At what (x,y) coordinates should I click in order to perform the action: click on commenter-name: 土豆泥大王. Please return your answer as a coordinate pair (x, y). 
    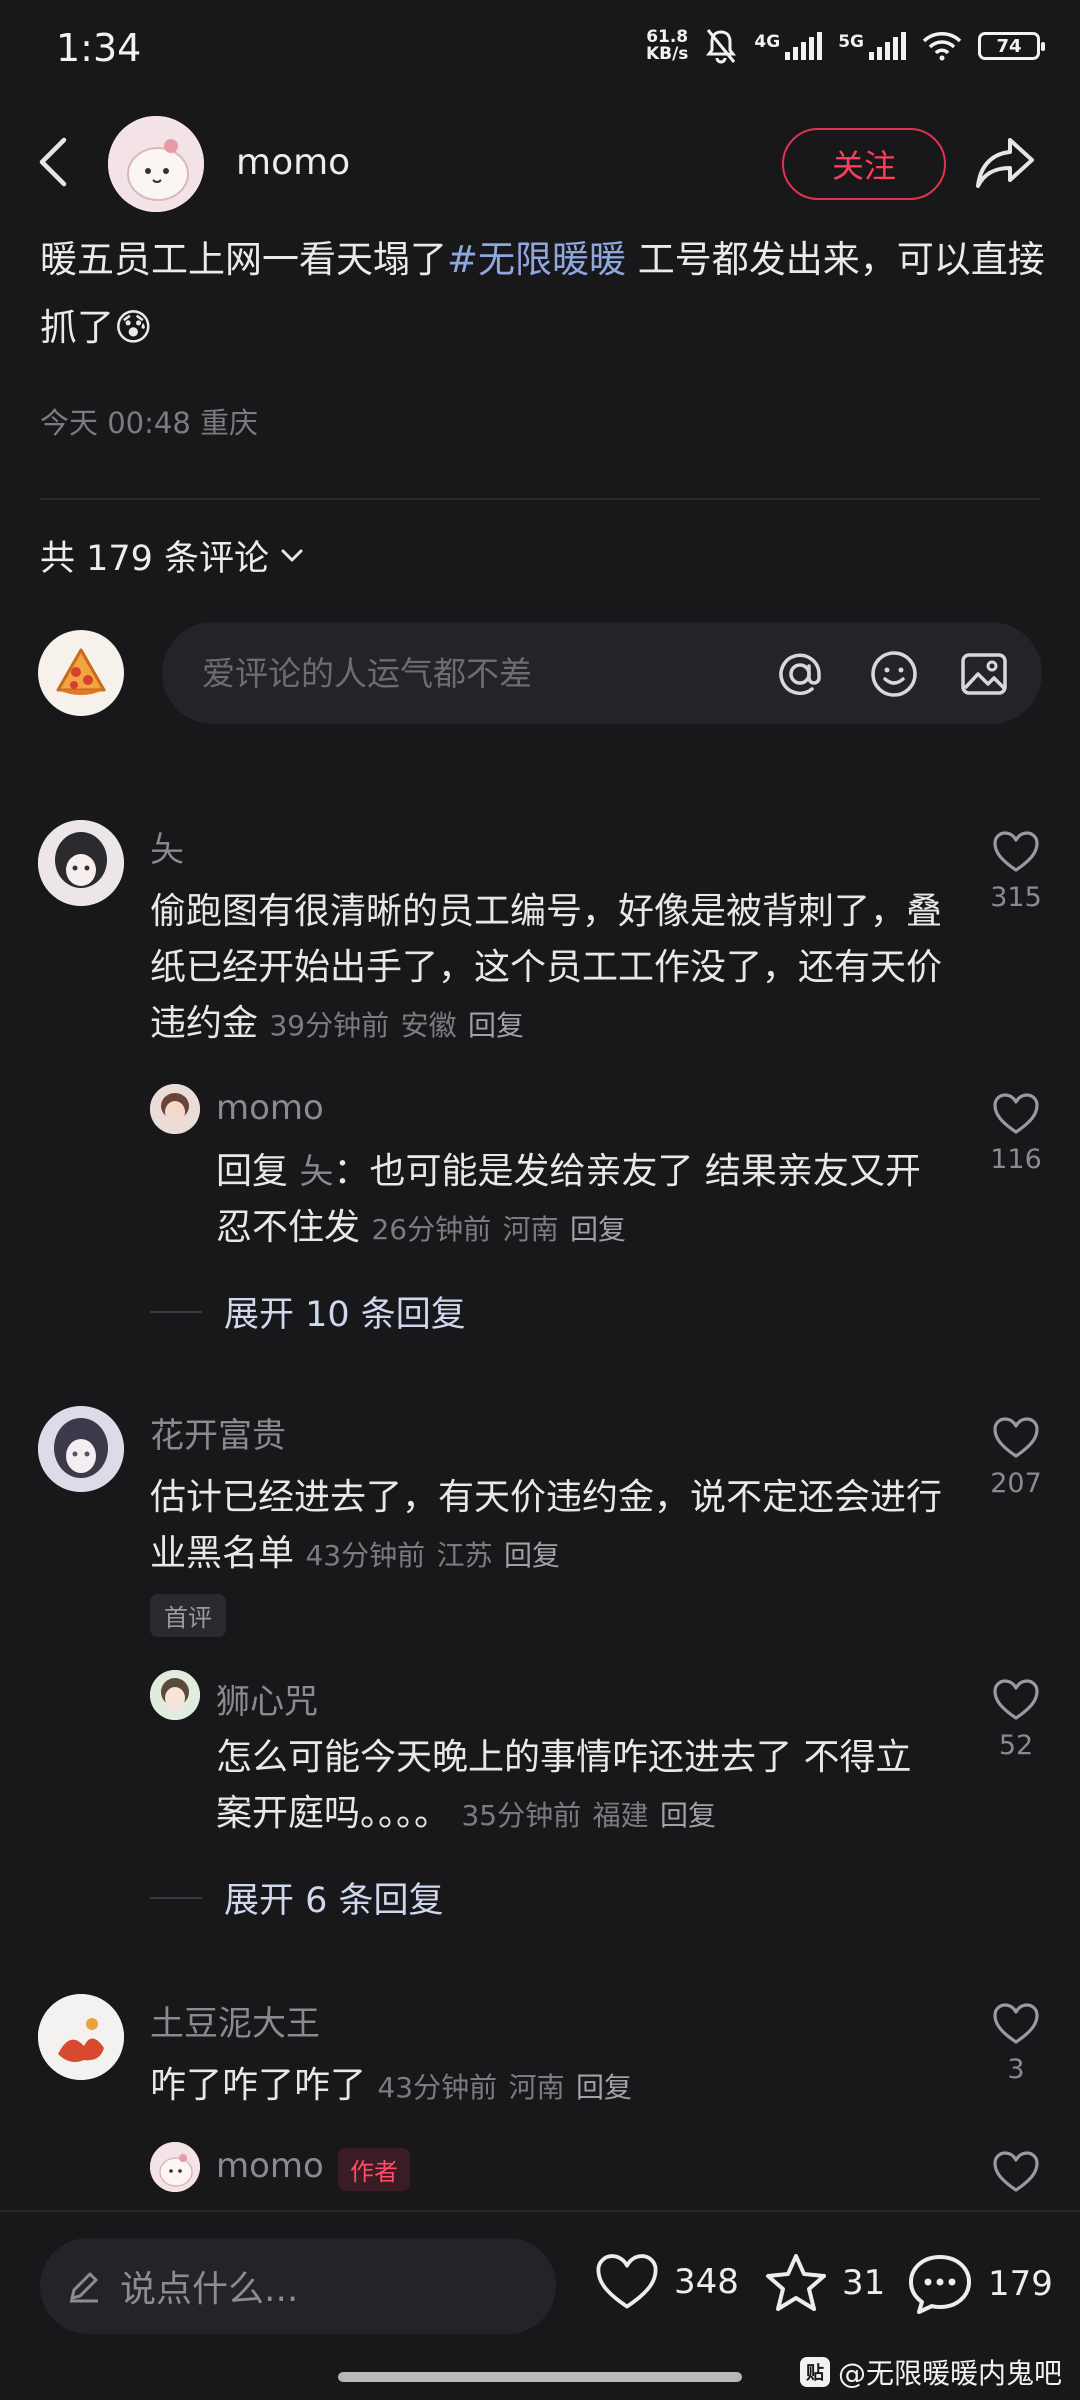
    Looking at the image, I should click on (235, 2020).